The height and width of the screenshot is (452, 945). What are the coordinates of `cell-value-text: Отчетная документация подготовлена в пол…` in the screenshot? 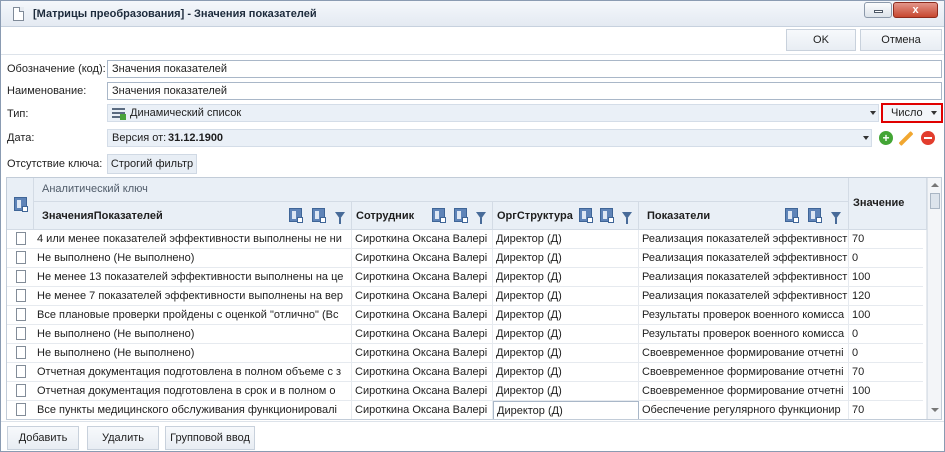 It's located at (193, 372).